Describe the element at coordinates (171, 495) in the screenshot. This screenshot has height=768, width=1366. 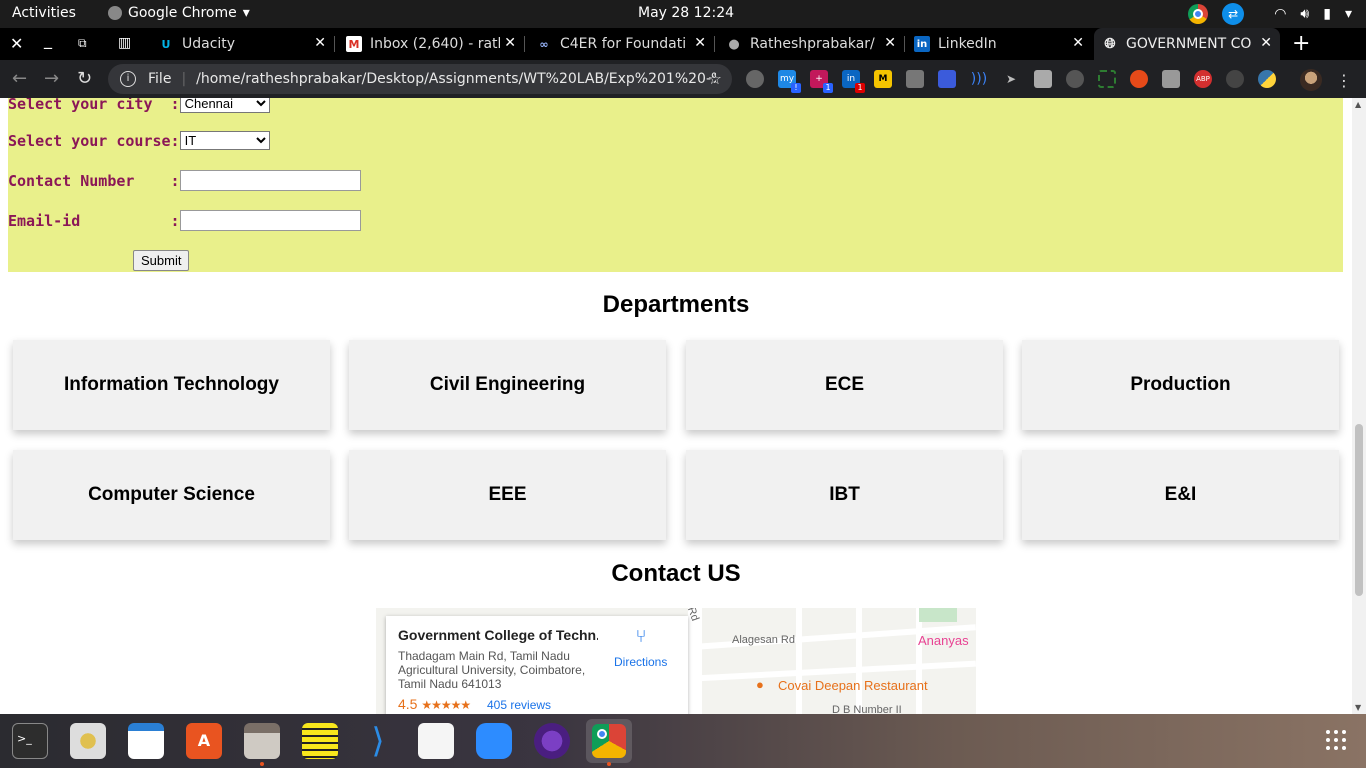
I see `dept-card: Computer Science` at that location.